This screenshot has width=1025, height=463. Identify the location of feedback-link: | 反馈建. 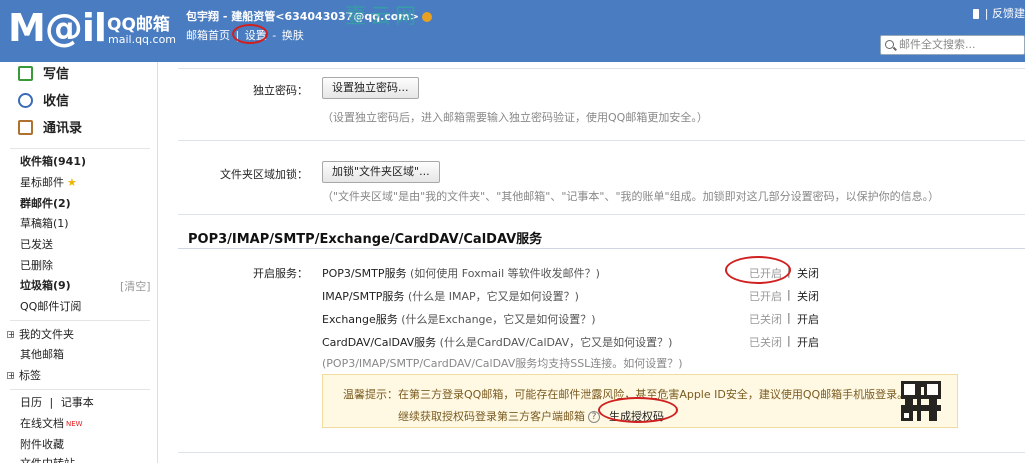
(1005, 13).